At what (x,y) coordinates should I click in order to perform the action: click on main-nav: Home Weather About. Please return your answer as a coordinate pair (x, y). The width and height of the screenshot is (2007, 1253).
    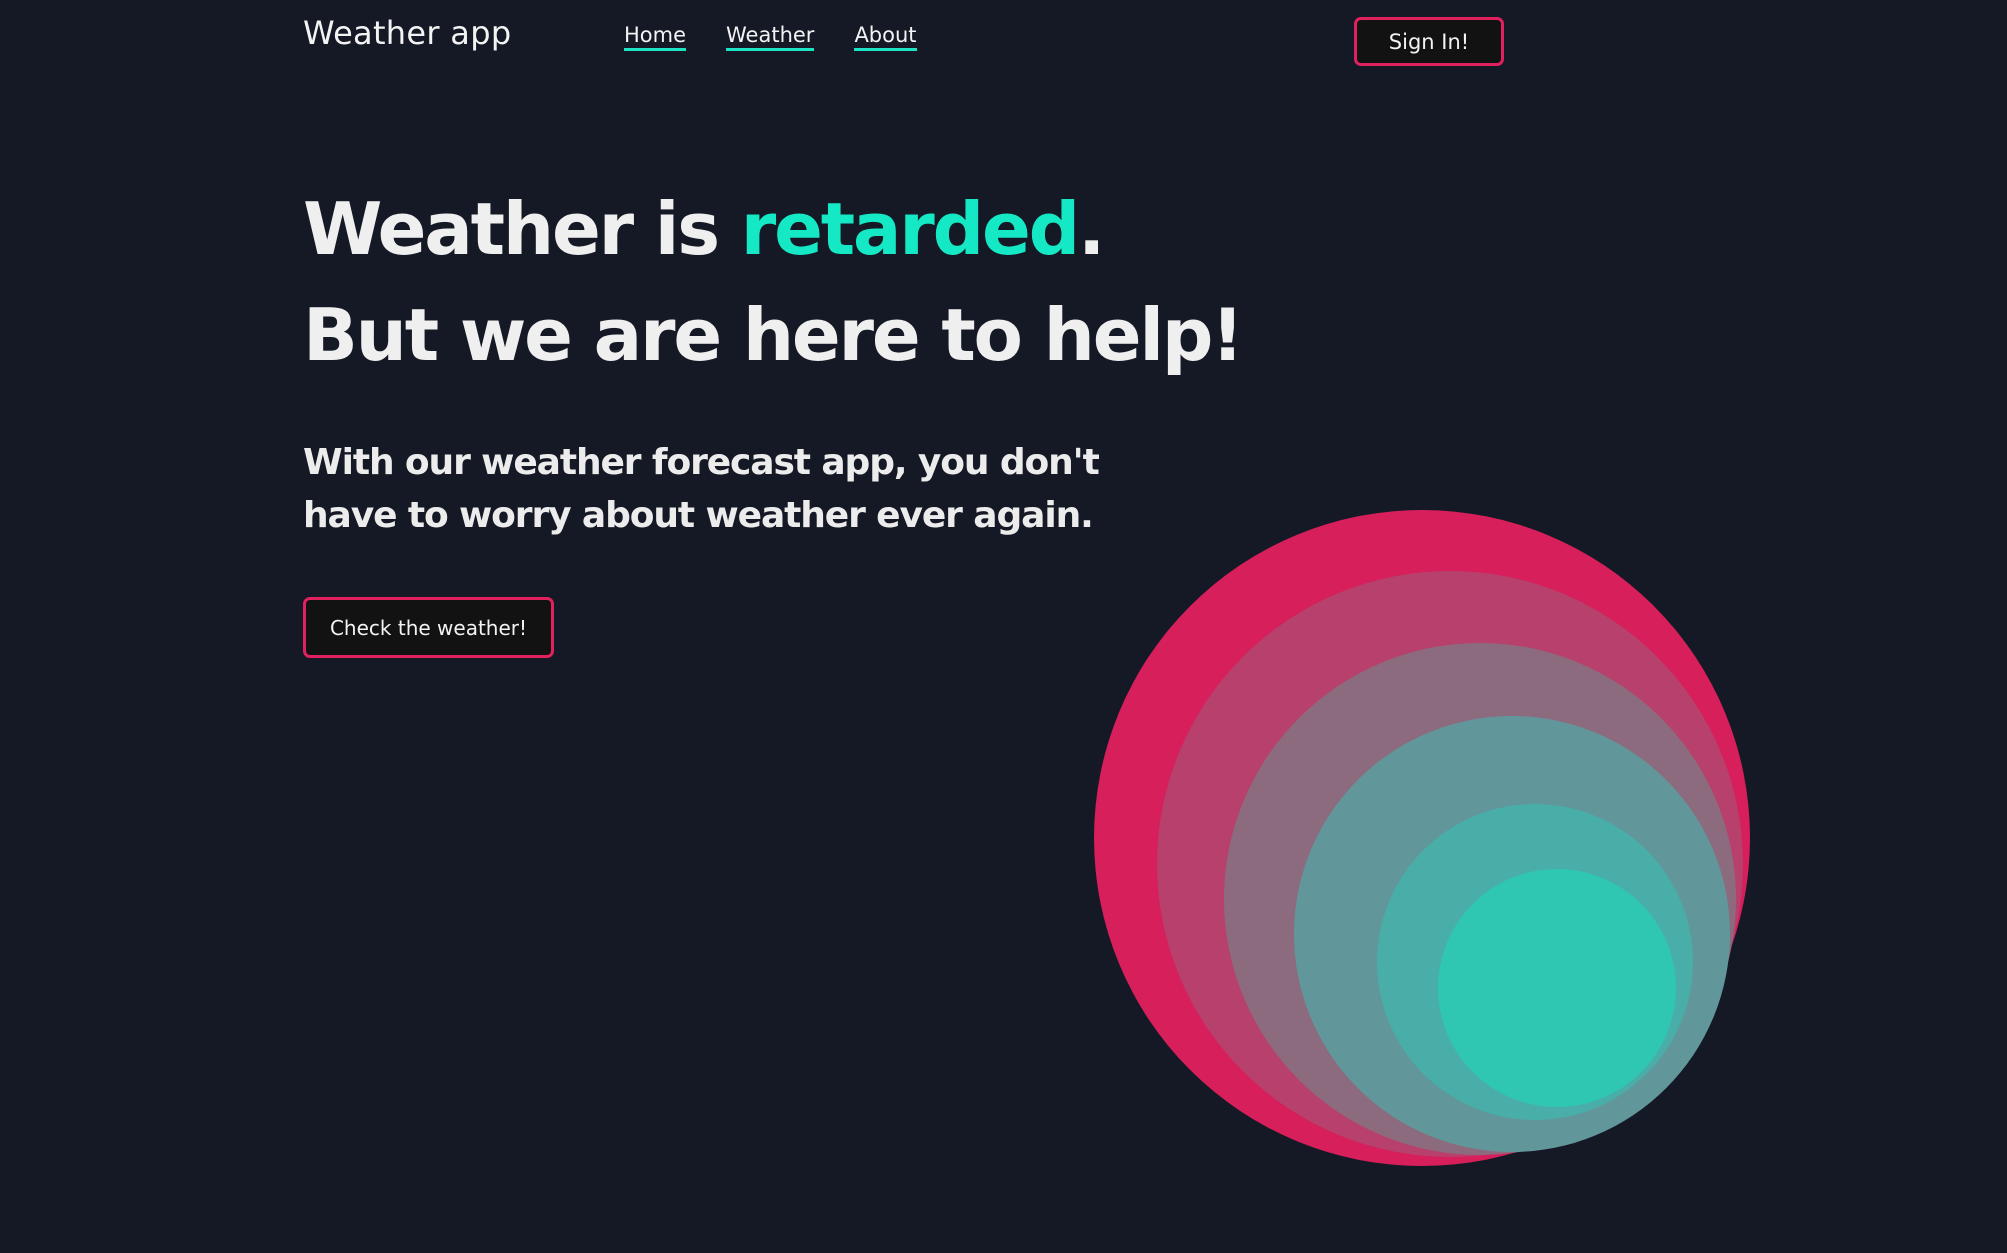
    Looking at the image, I should click on (770, 37).